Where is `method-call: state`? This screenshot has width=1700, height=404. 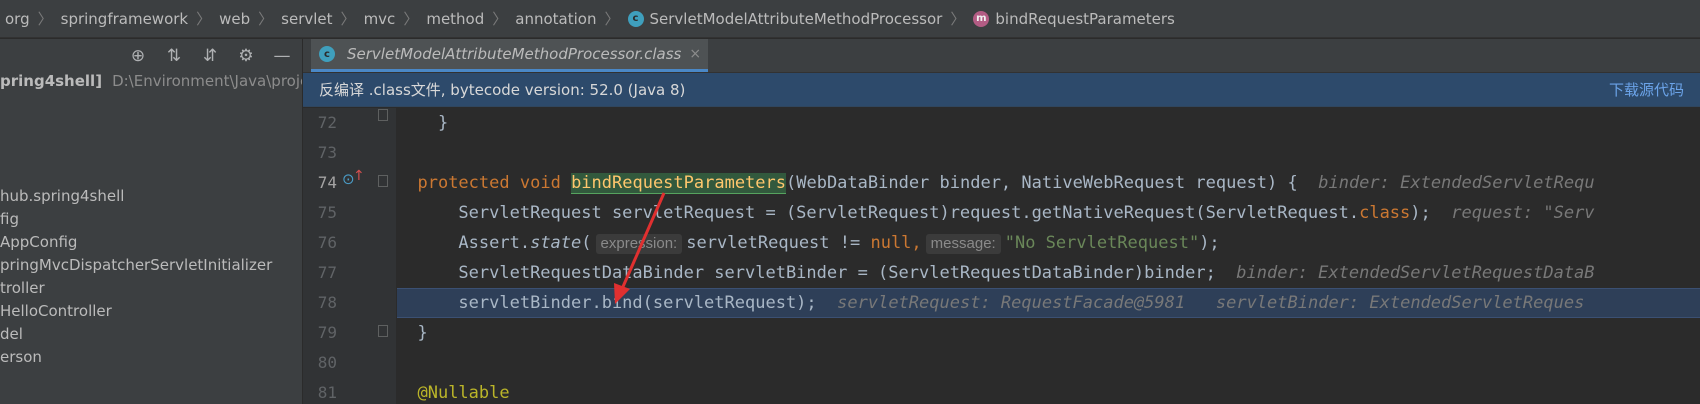
method-call: state is located at coordinates (556, 243).